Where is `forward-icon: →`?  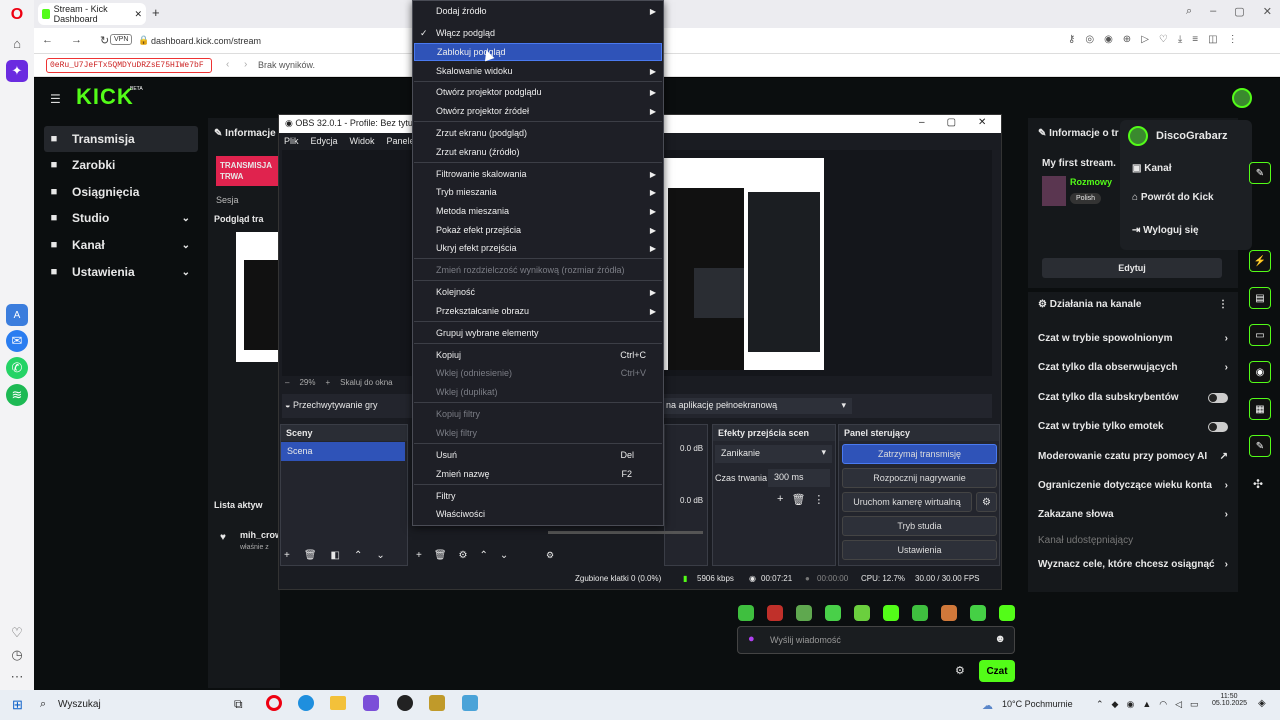 forward-icon: → is located at coordinates (76, 40).